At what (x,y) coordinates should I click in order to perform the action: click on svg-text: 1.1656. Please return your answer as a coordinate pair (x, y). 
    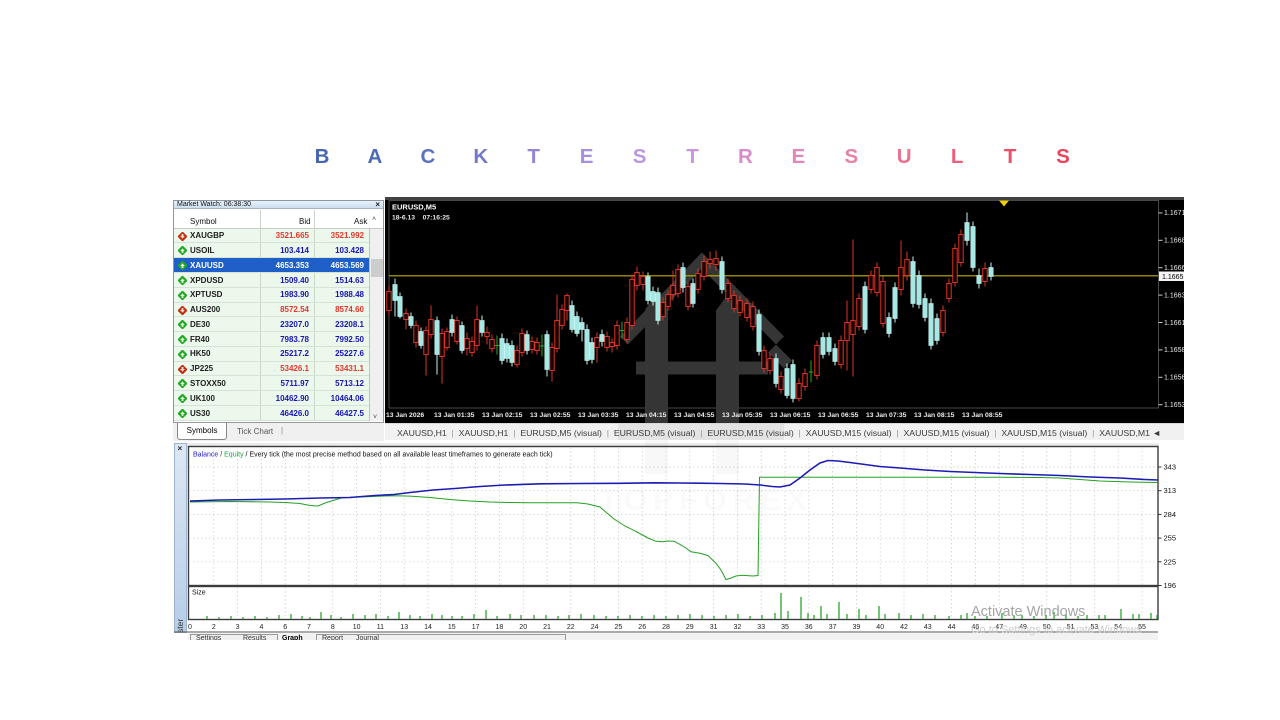
    Looking at the image, I should click on (1174, 377).